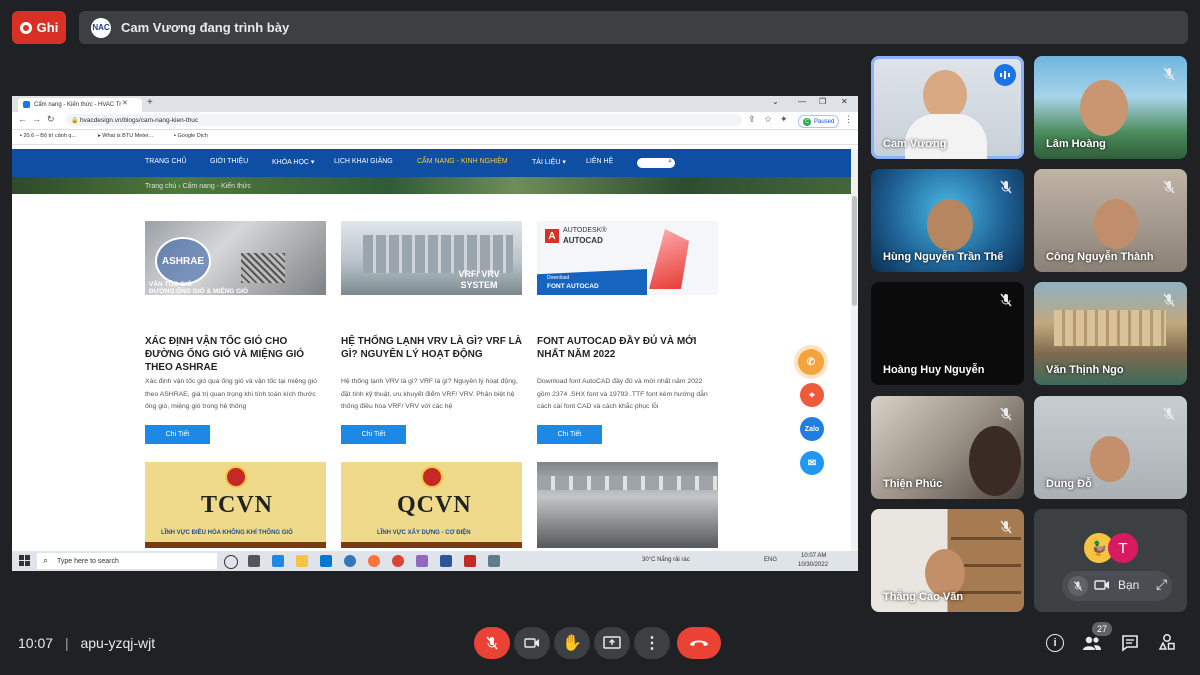 The image size is (1200, 675). I want to click on word-icon, so click(446, 561).